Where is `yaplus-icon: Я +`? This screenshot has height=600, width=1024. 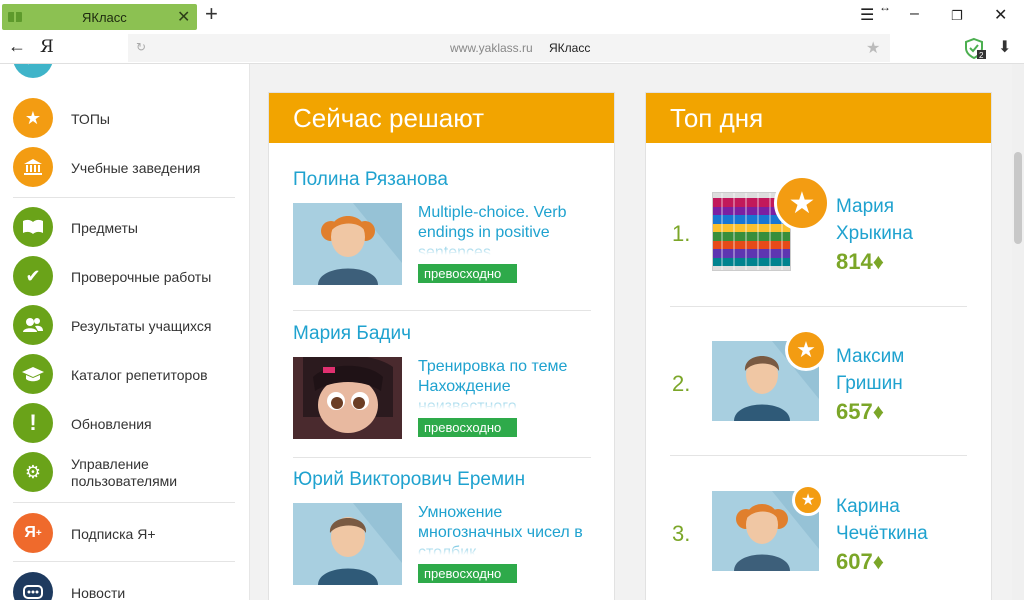 yaplus-icon: Я + is located at coordinates (33, 533).